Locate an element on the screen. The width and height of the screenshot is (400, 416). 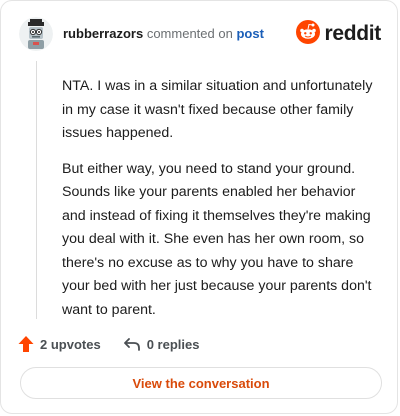
post-link: post is located at coordinates (249, 33).